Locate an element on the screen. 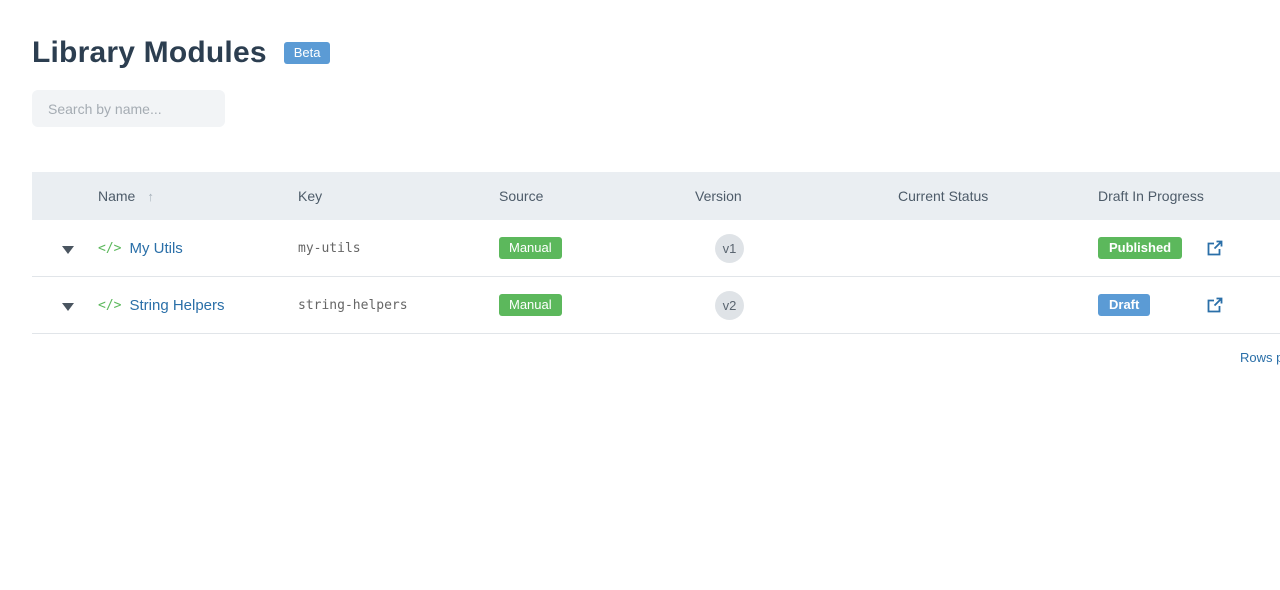  module-key: my-utils is located at coordinates (329, 248).